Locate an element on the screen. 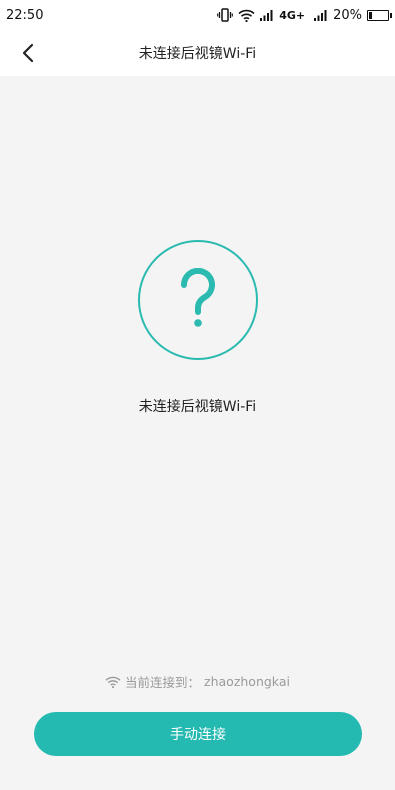  connection-status-text: 未连接后视镜Wi-Fi is located at coordinates (197, 407).